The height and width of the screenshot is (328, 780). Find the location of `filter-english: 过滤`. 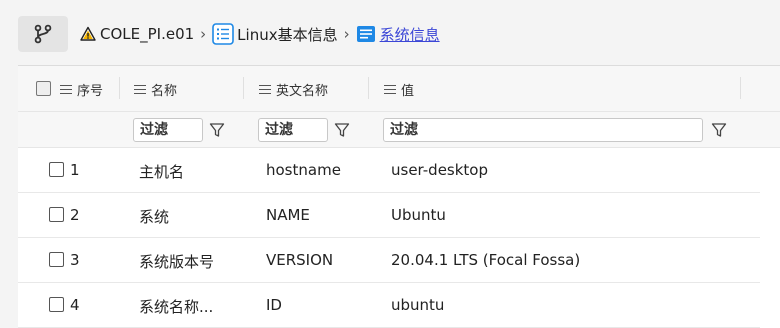

filter-english: 过滤 is located at coordinates (304, 130).